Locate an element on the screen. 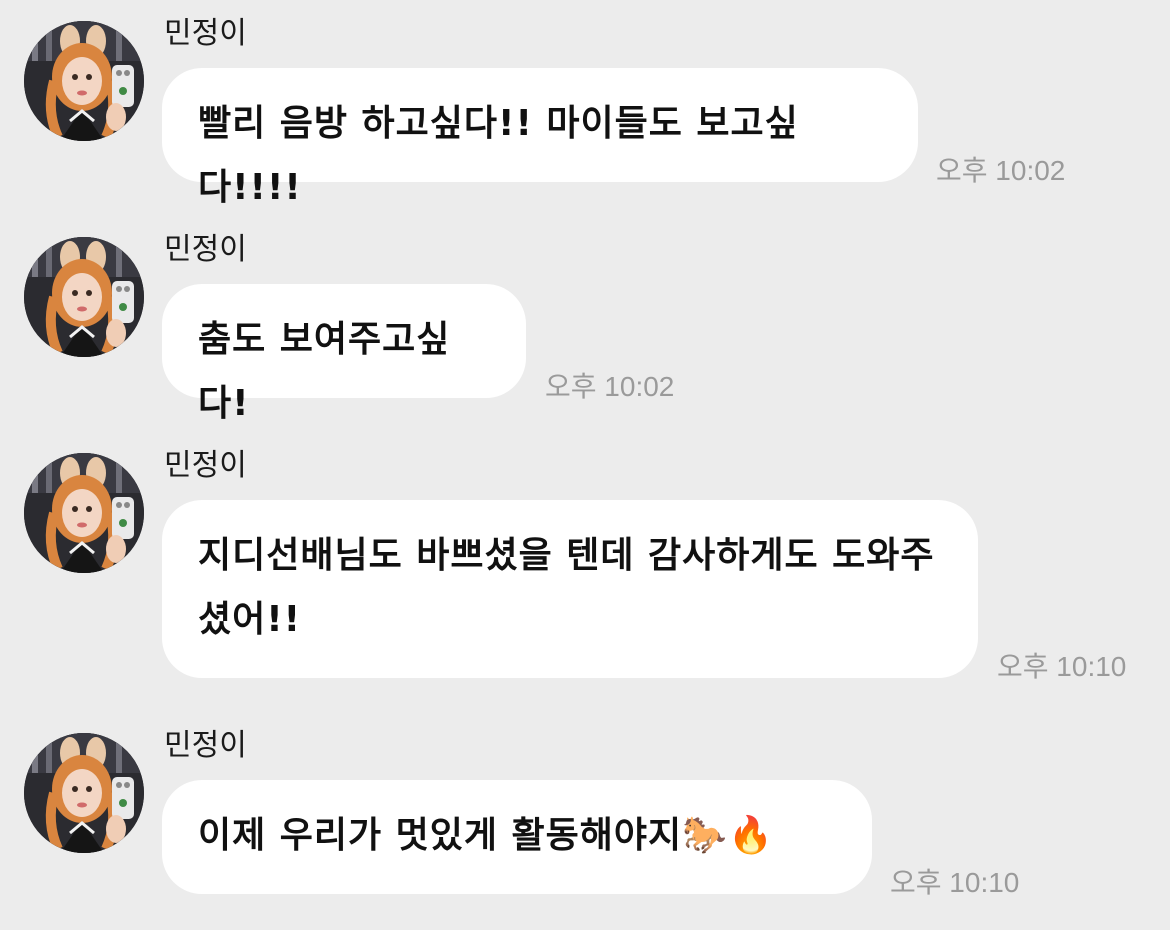  message-text: 빨리 음방 하고싶다!! 마이들도 보고싶다!!!! is located at coordinates (498, 155).